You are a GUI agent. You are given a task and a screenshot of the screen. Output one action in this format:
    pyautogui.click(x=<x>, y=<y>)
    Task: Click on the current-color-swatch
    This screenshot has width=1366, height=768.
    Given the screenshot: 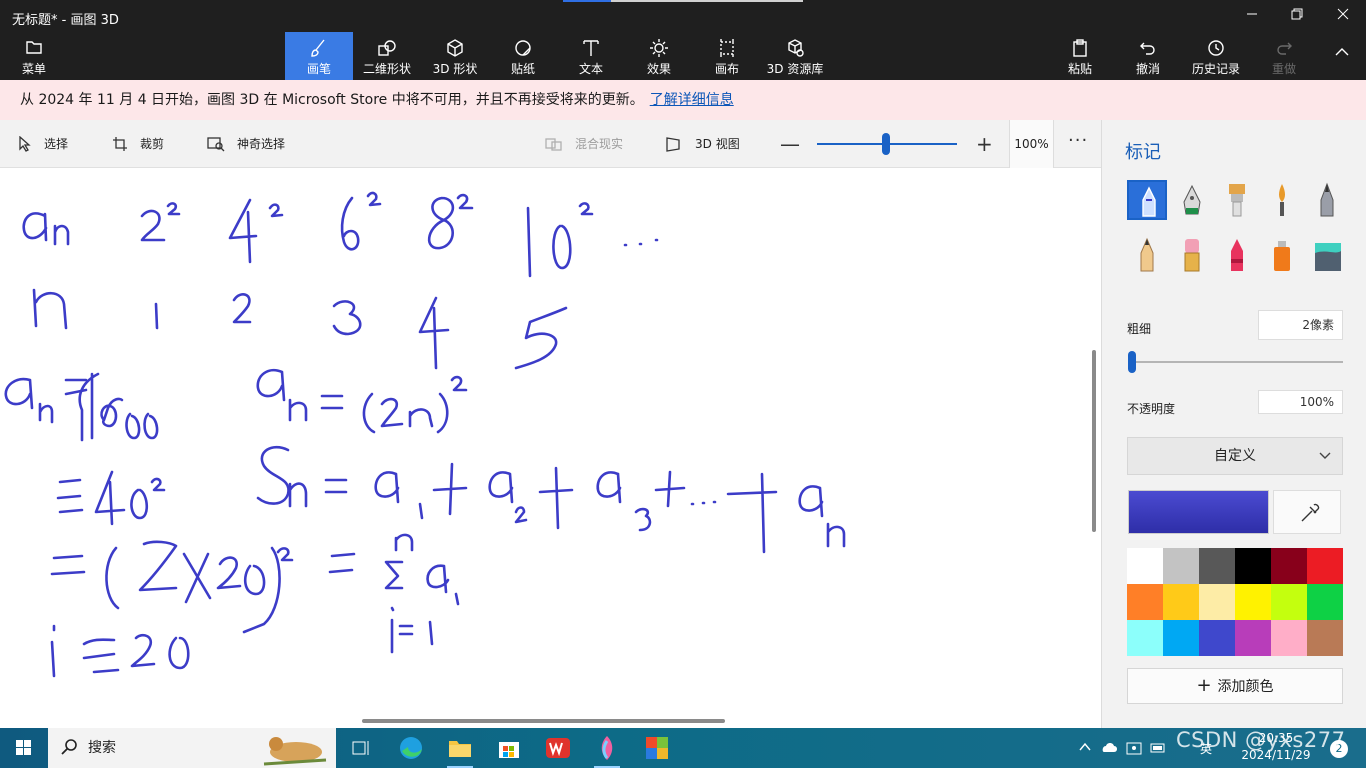 What is the action you would take?
    pyautogui.click(x=1198, y=512)
    